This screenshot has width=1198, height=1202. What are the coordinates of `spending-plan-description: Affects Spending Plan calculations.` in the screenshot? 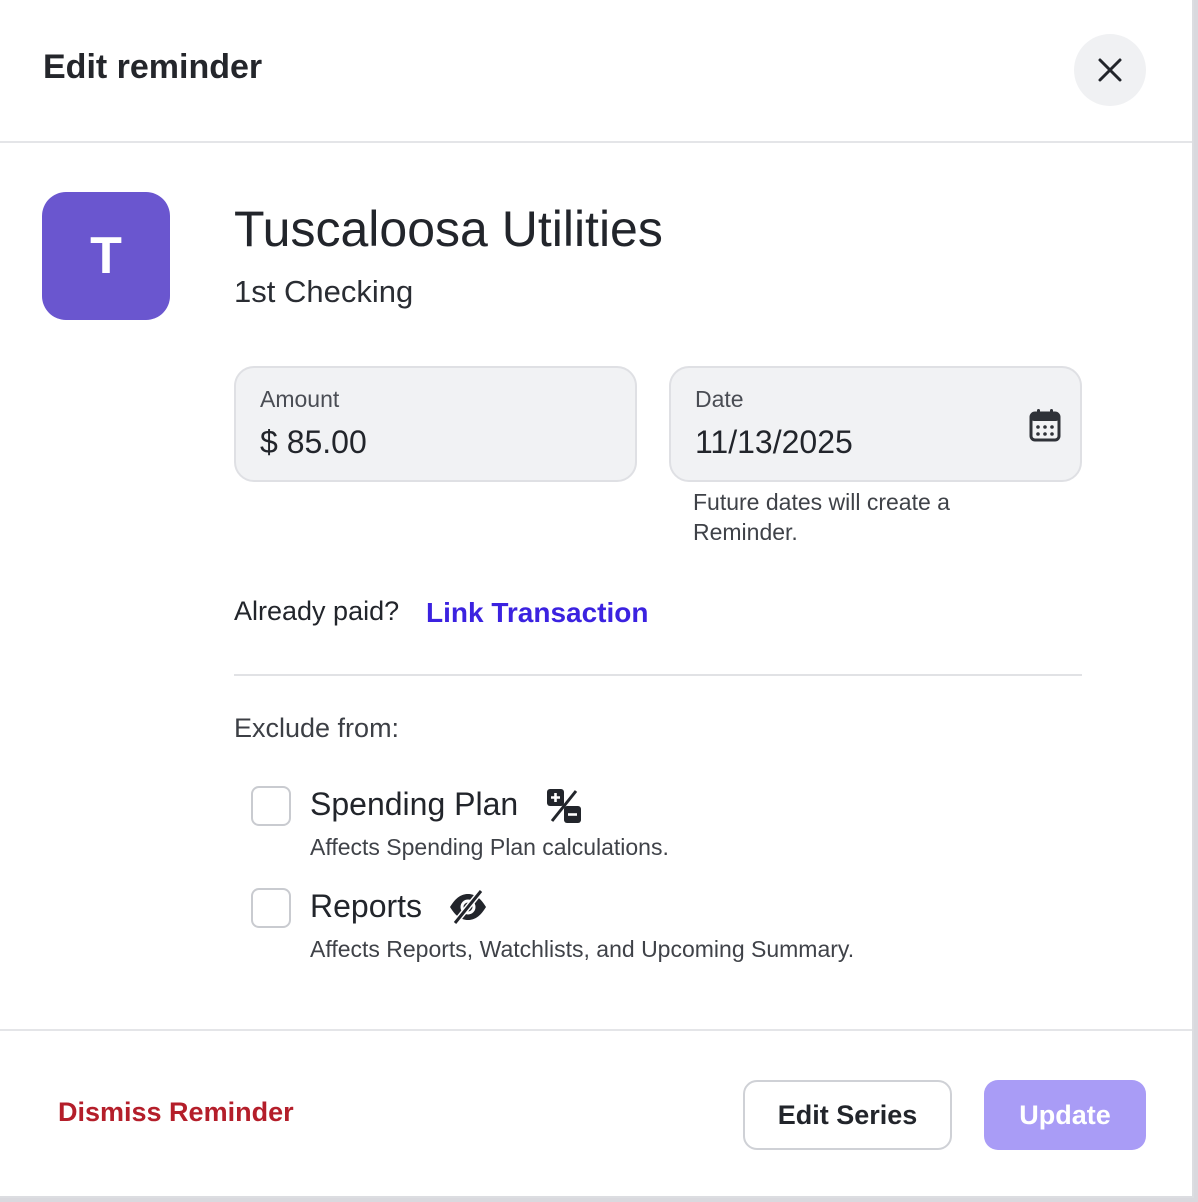 It's located at (489, 847).